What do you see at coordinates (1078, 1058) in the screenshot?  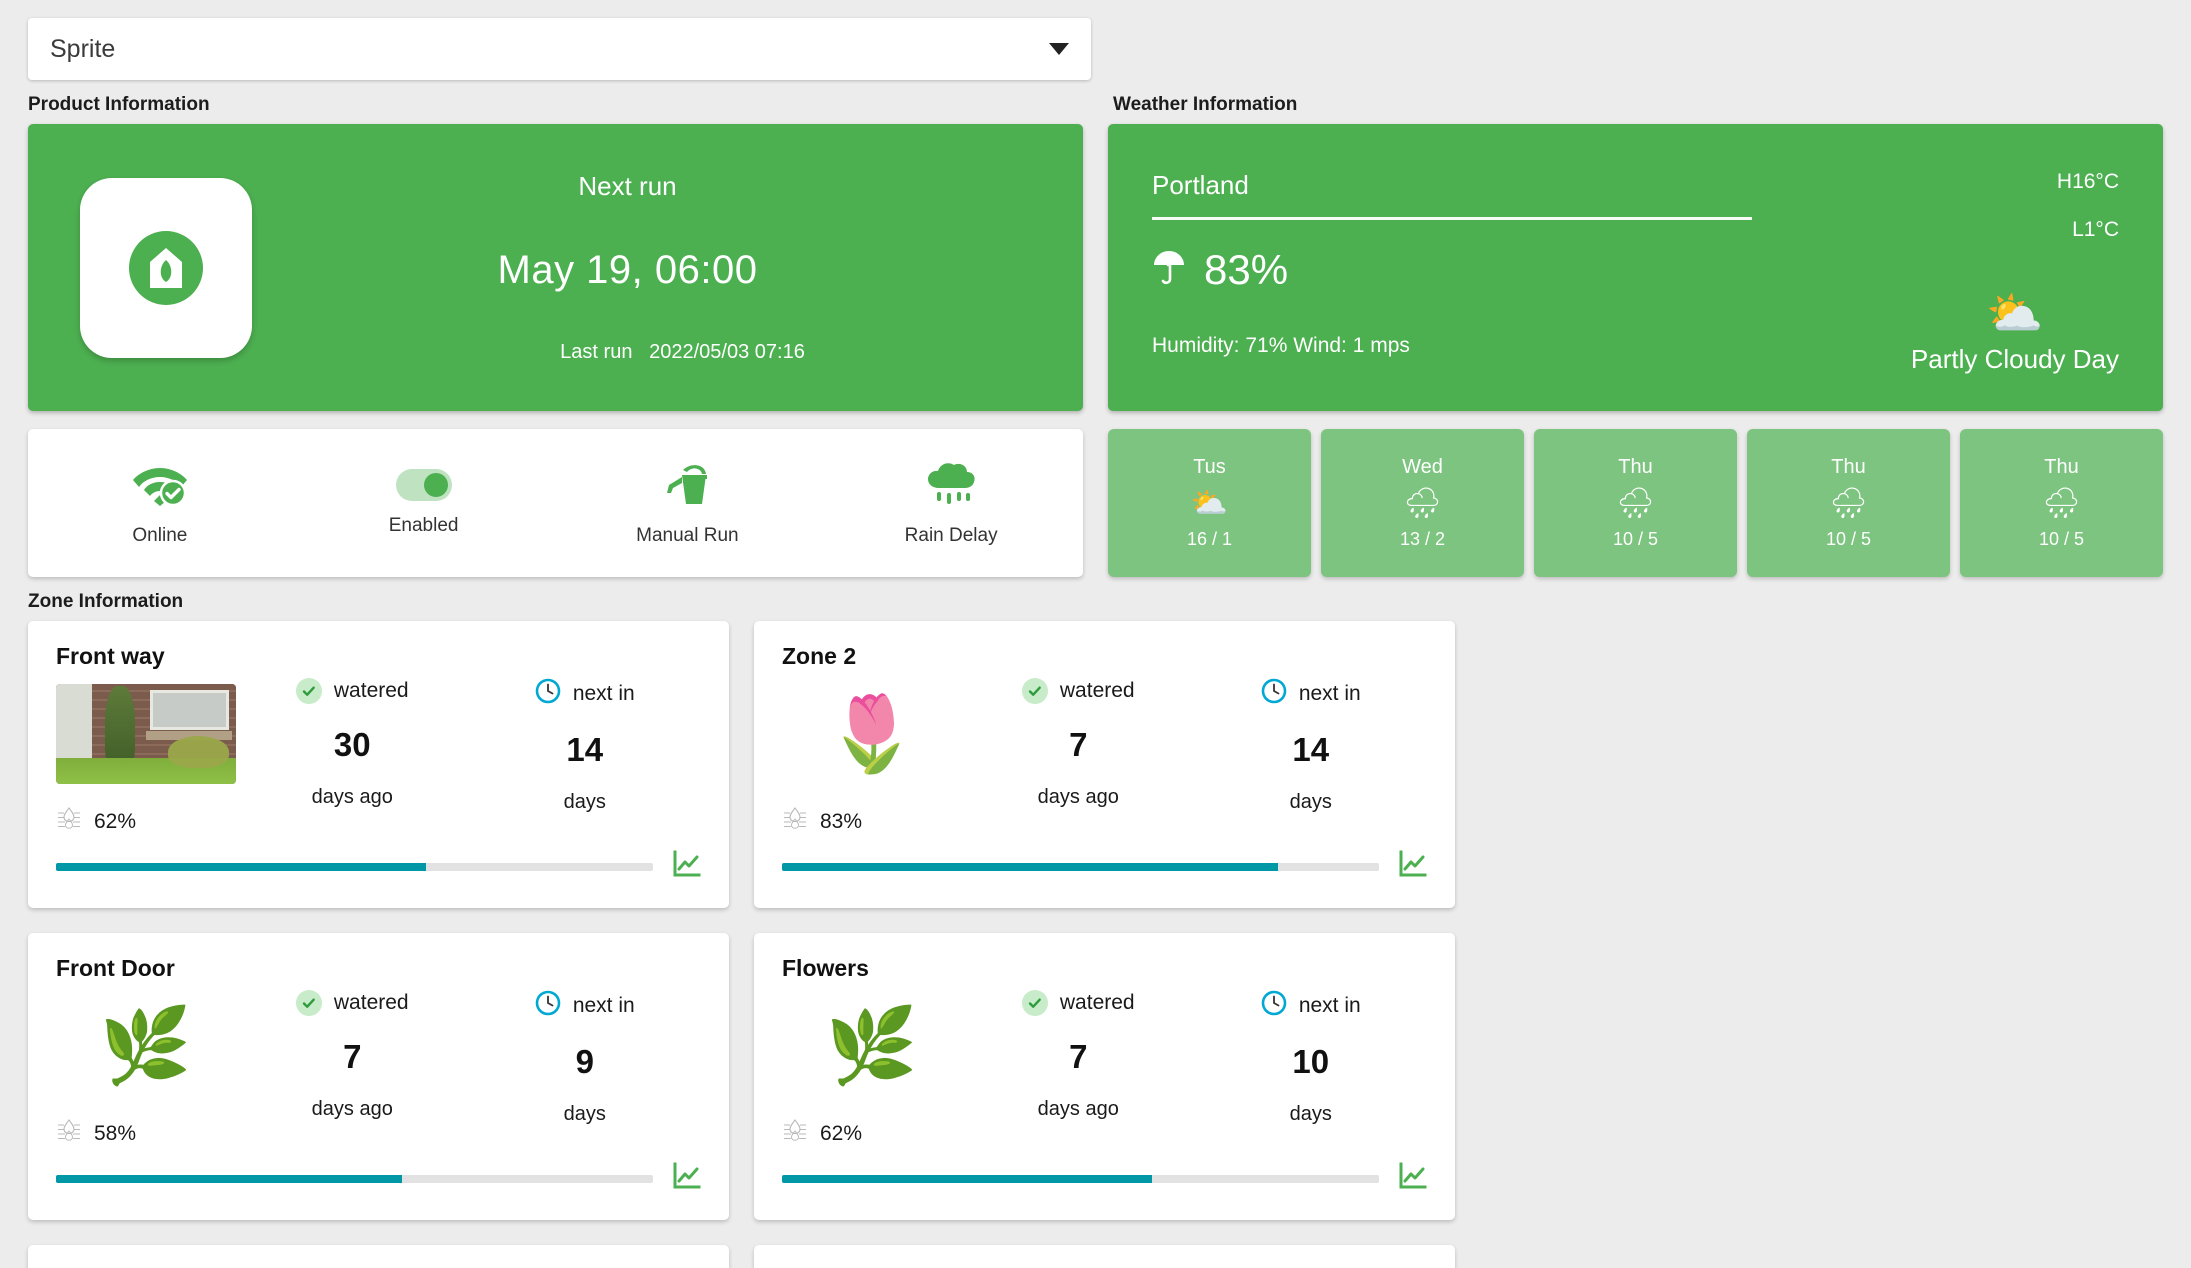 I see `zone-metric-watered: watered 7 days ago` at bounding box center [1078, 1058].